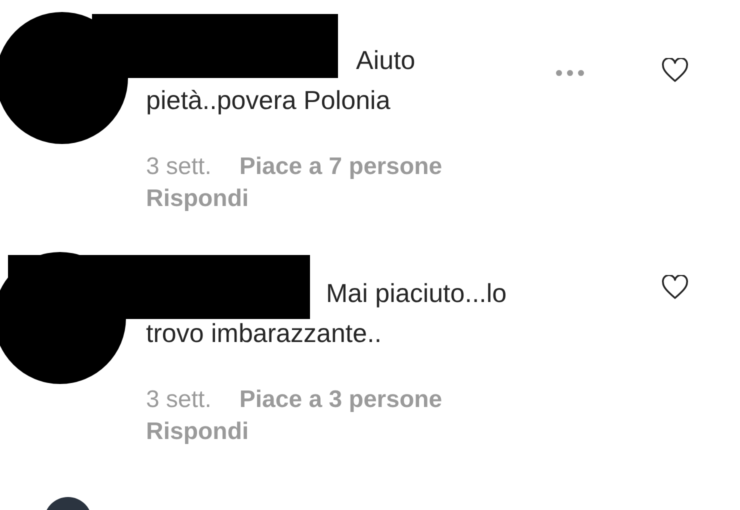 This screenshot has height=510, width=740. Describe the element at coordinates (340, 400) in the screenshot. I see `likes-link: Piace a 3 persone` at that location.